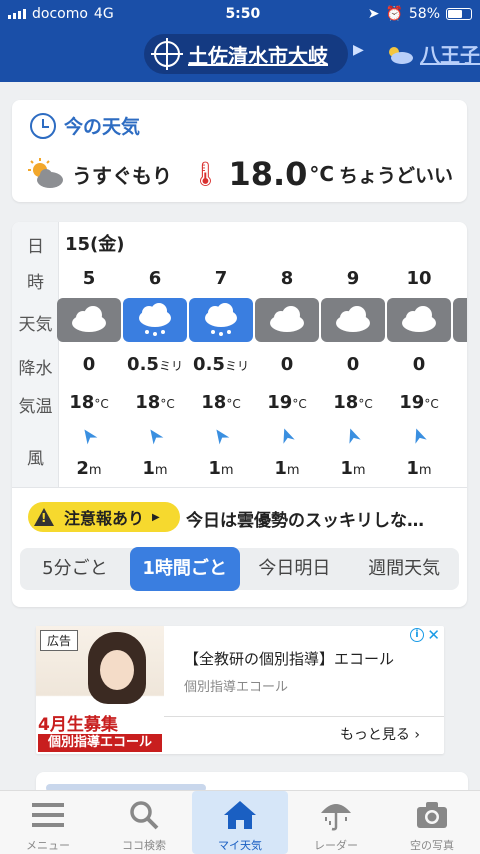 This screenshot has height=854, width=480. Describe the element at coordinates (144, 845) in the screenshot. I see `tab-label: ココ検索` at that location.